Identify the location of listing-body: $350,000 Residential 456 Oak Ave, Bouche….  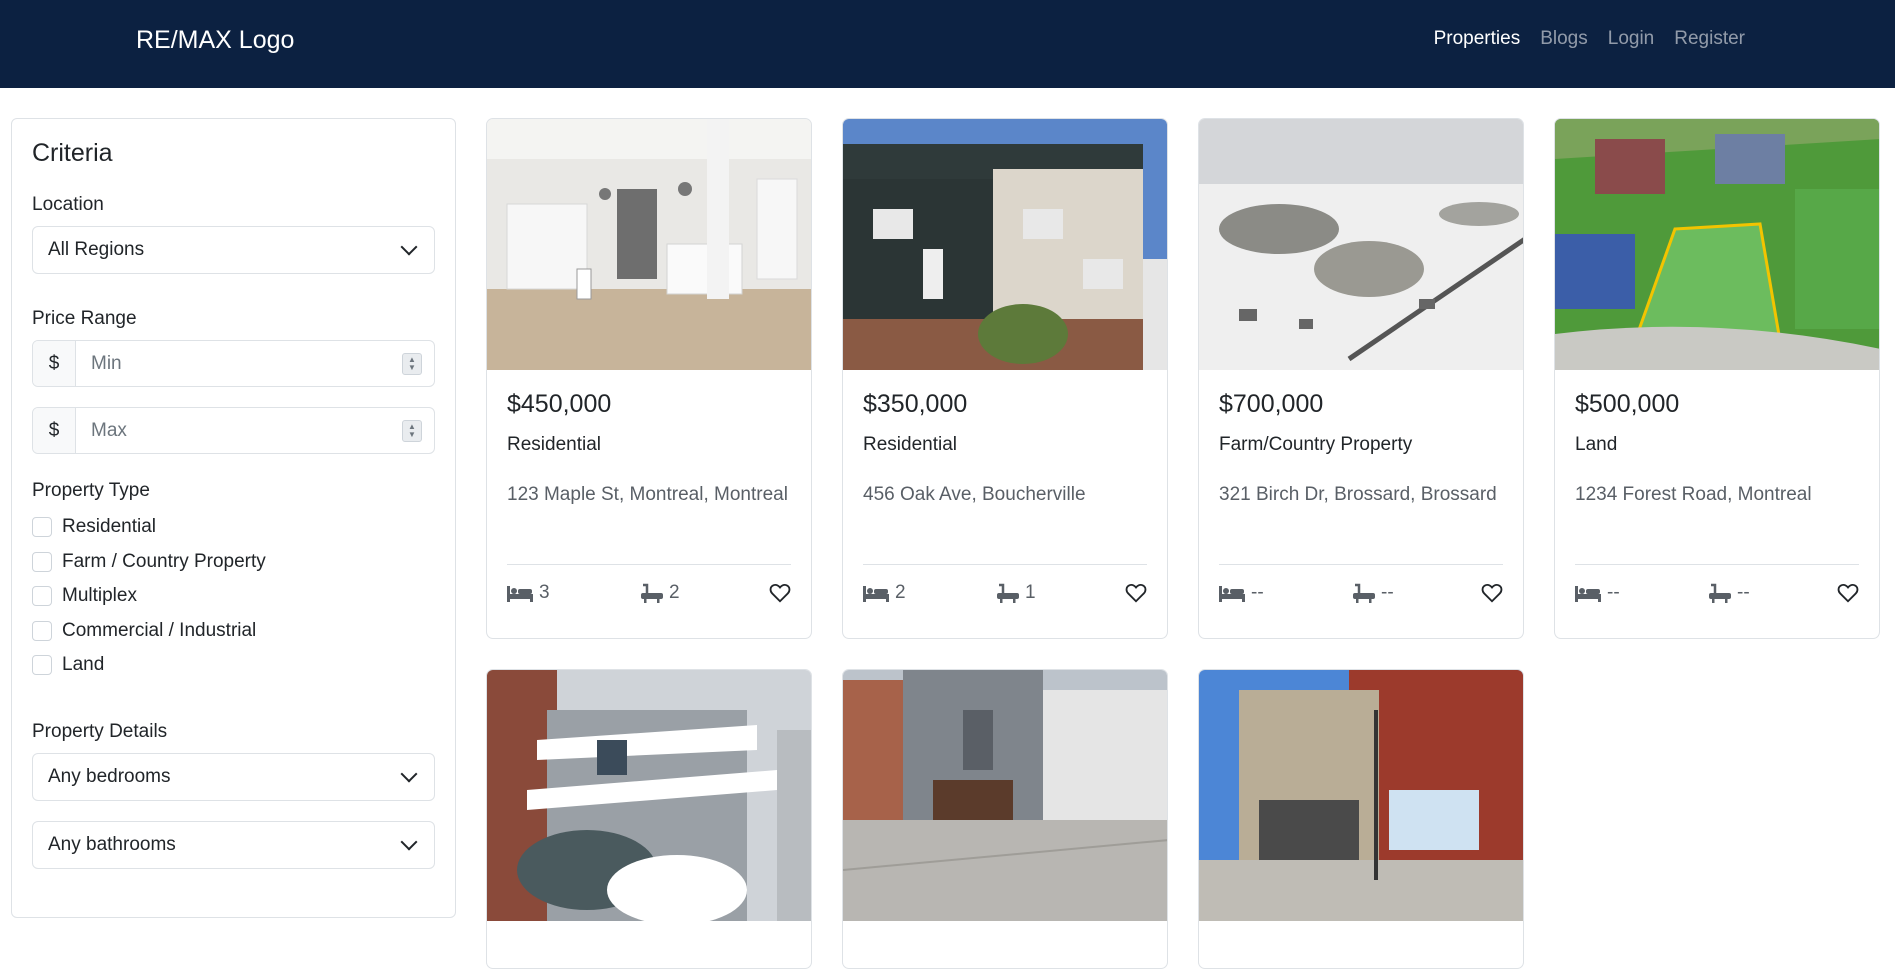
(1005, 490).